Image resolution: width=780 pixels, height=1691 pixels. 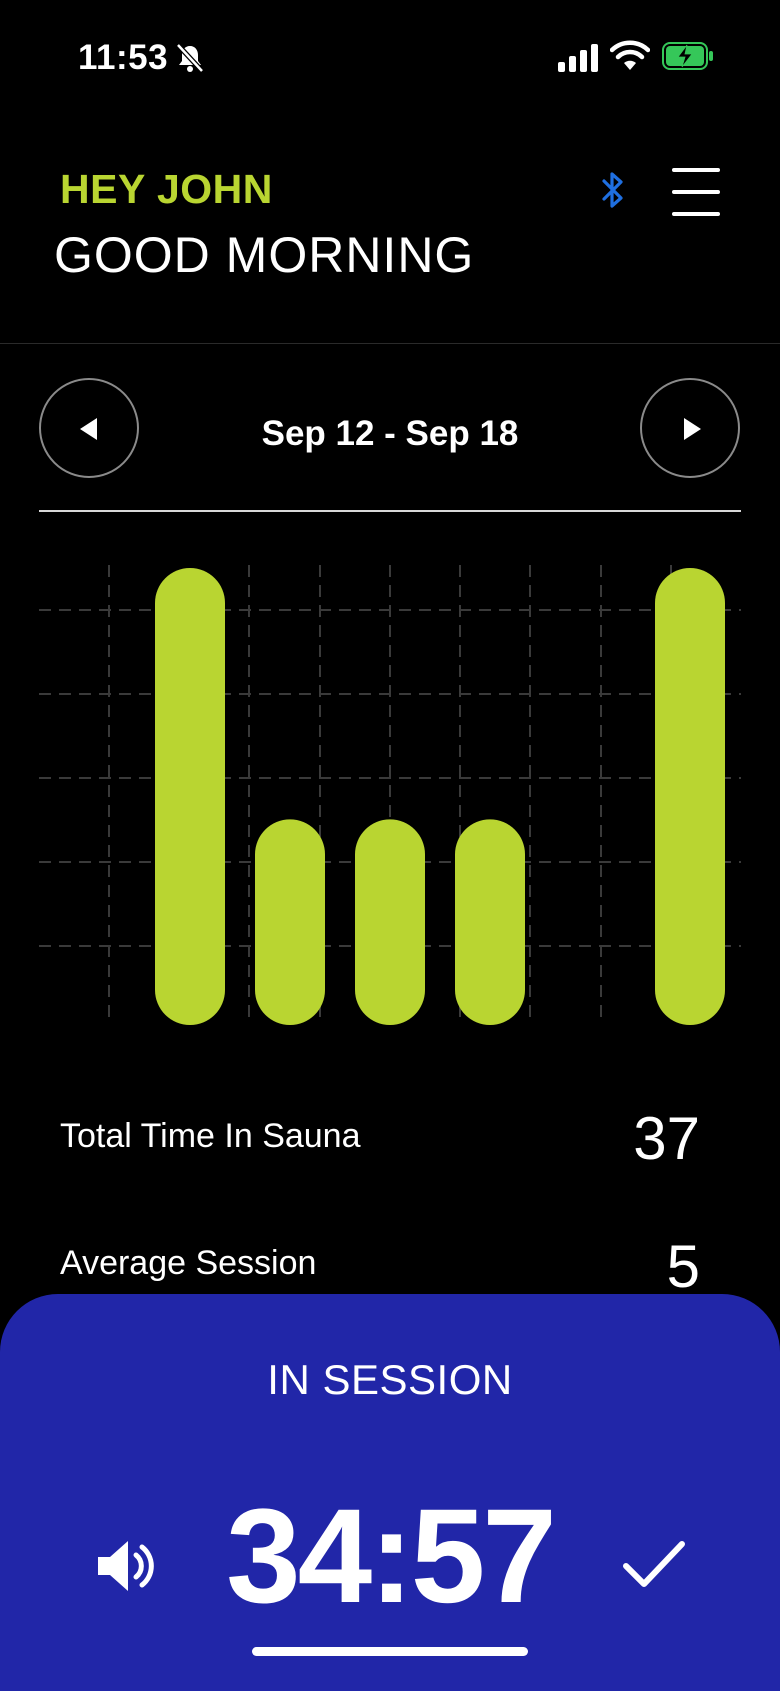 What do you see at coordinates (390, 511) in the screenshot?
I see `chart-divider` at bounding box center [390, 511].